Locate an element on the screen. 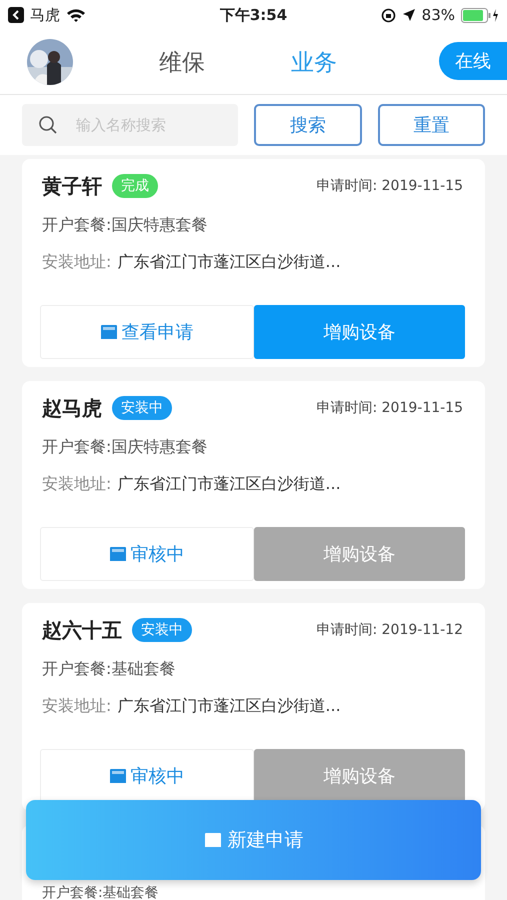 Image resolution: width=507 pixels, height=900 pixels. add-device-button: 增购设备 is located at coordinates (359, 332).